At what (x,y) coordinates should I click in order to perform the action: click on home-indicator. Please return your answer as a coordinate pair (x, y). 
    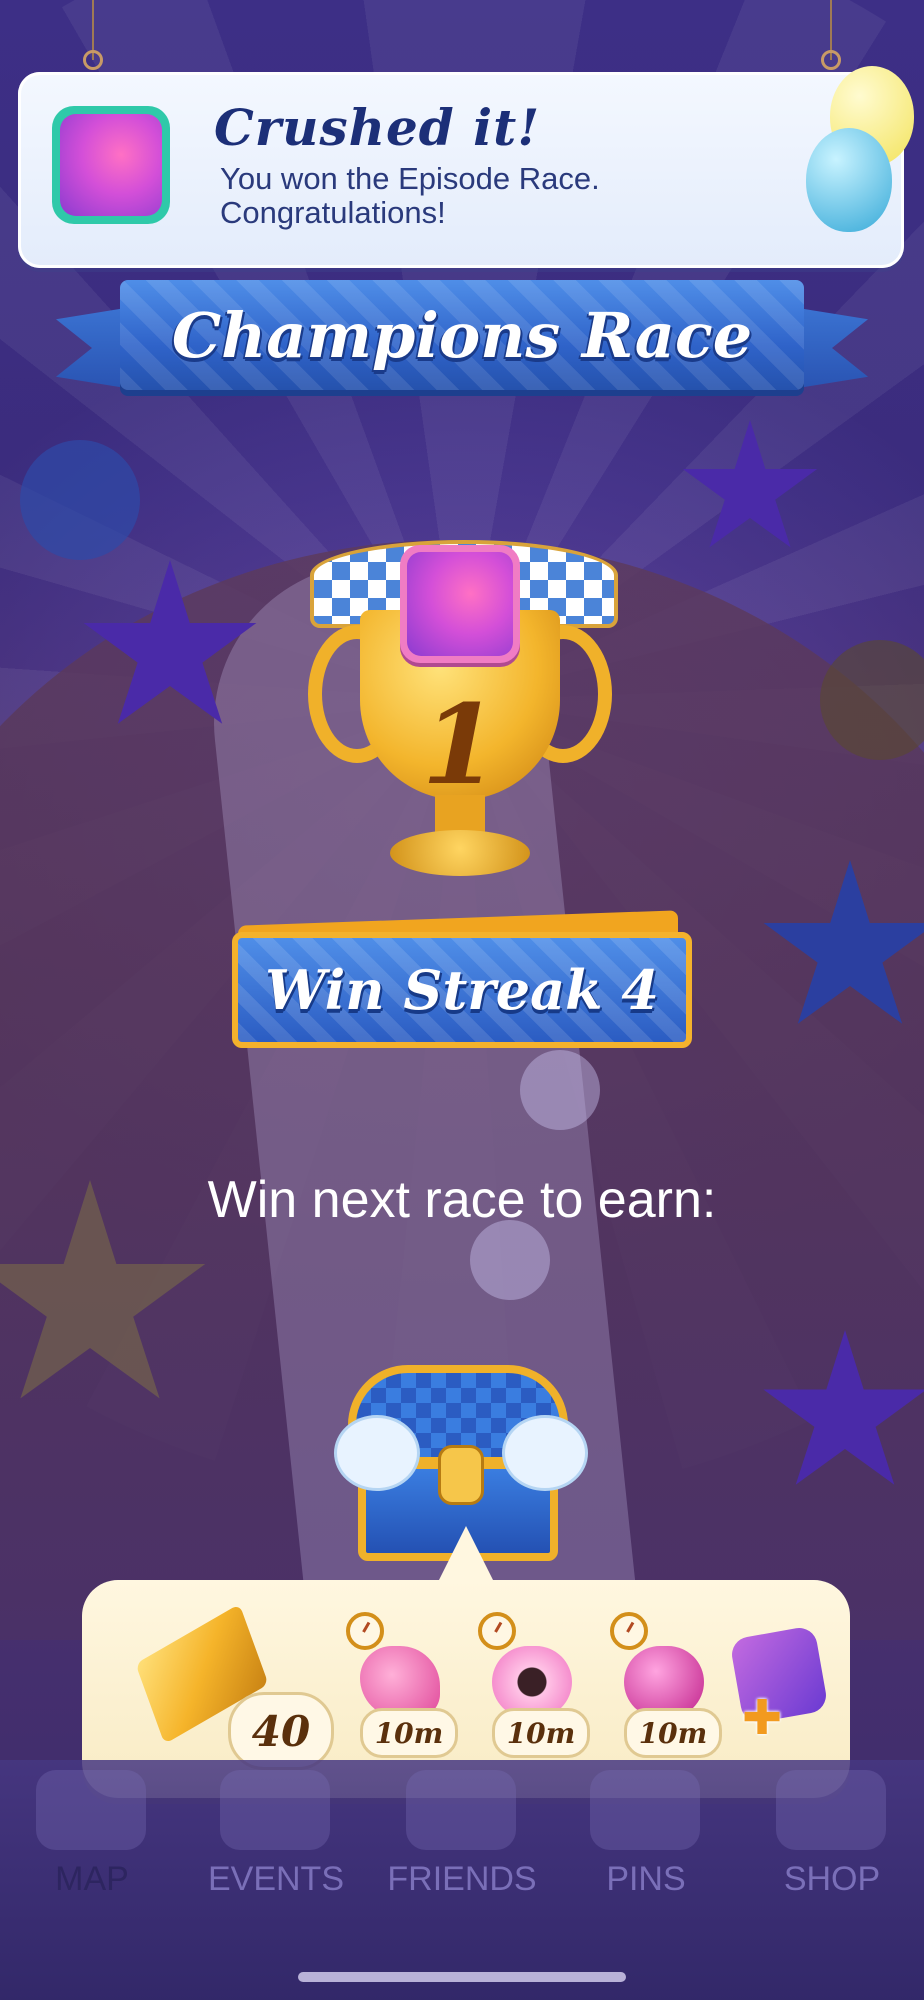
    Looking at the image, I should click on (462, 1977).